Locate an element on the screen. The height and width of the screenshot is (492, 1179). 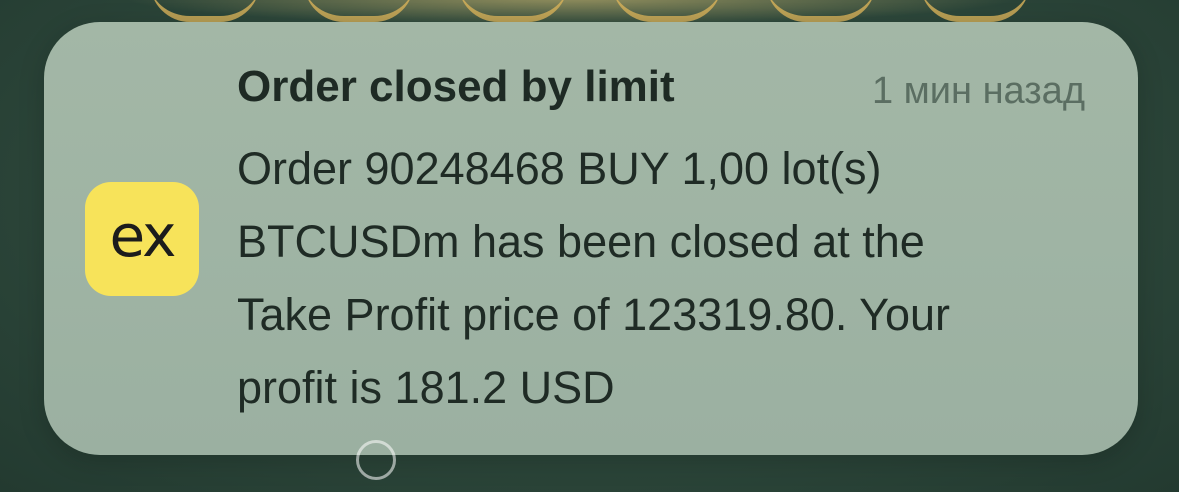
wallpaper-ring is located at coordinates (376, 460).